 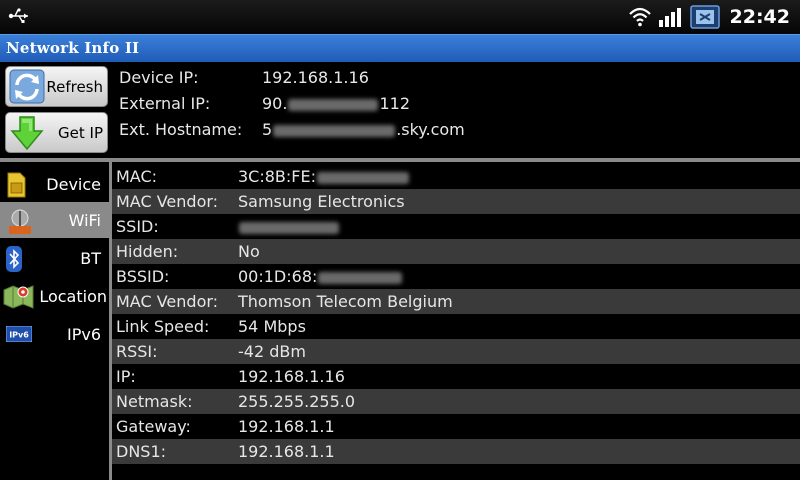 I want to click on row-value: 3C:8B:FE:, so click(x=324, y=176).